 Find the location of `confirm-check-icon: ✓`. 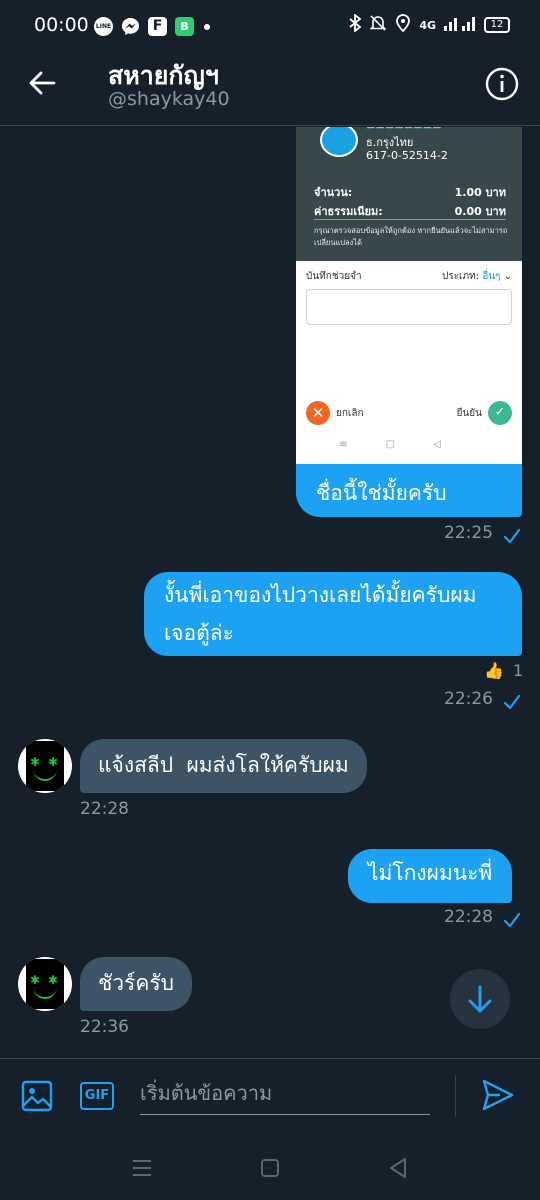

confirm-check-icon: ✓ is located at coordinates (500, 413).